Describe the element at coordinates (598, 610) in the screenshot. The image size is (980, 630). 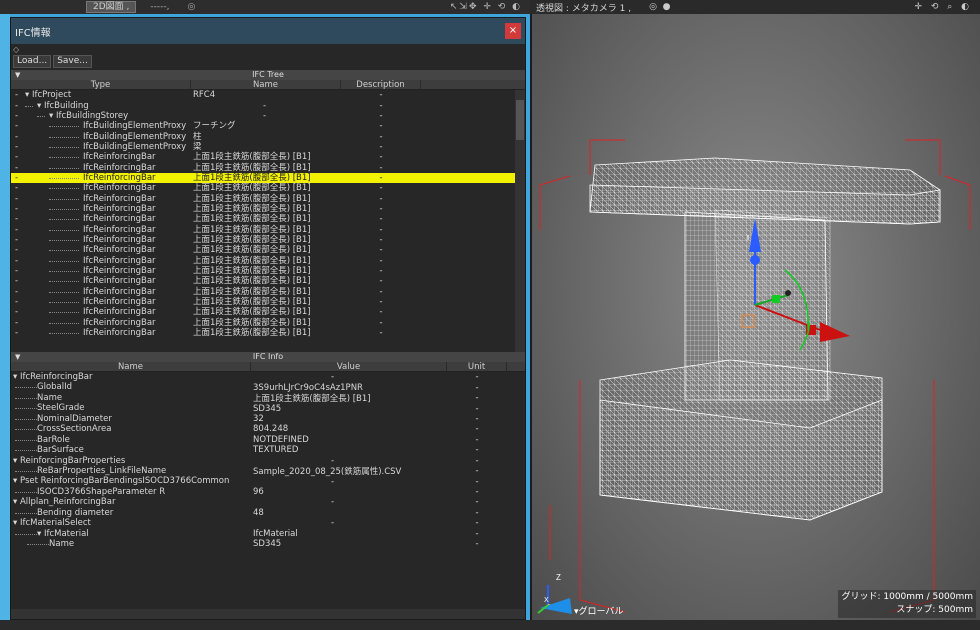
I see `coordinate-system-dropdown: ▾グローバル` at that location.